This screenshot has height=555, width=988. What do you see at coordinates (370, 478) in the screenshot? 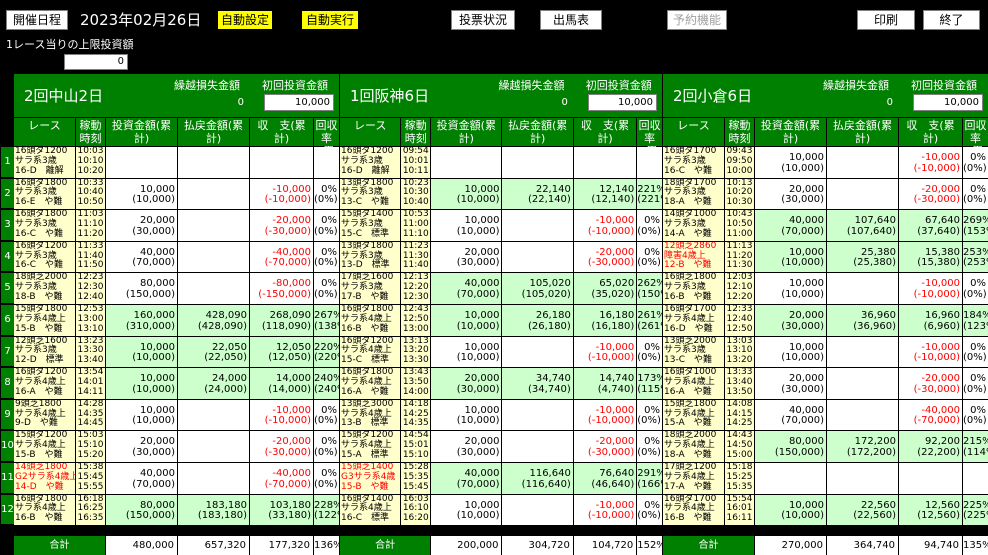
I see `race-info: 15頭芝1400 G3サラ系4歳 15-B や難` at bounding box center [370, 478].